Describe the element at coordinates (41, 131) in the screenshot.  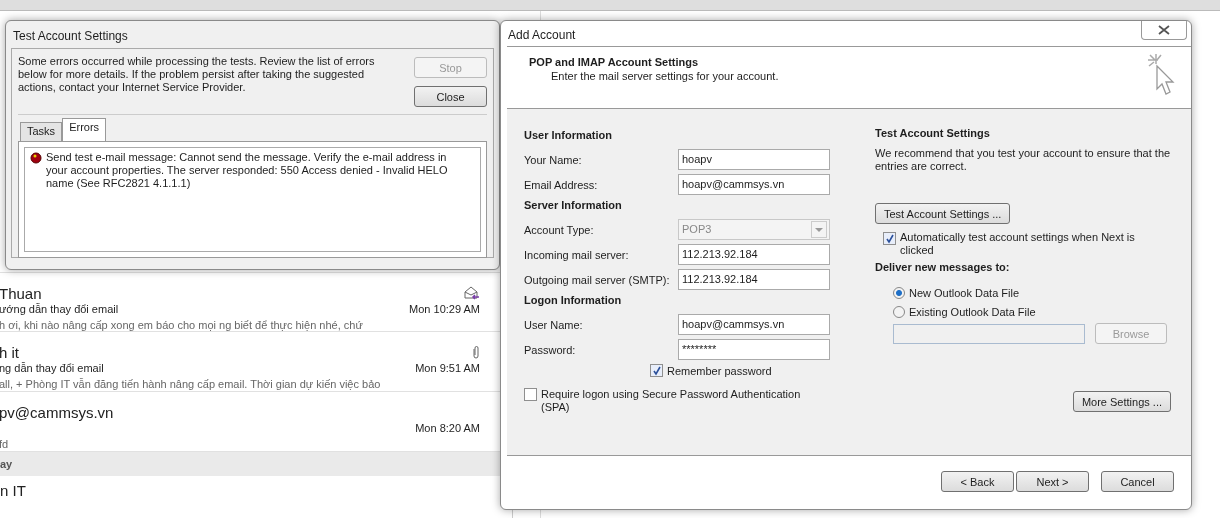
I see `tab: Tasks` at that location.